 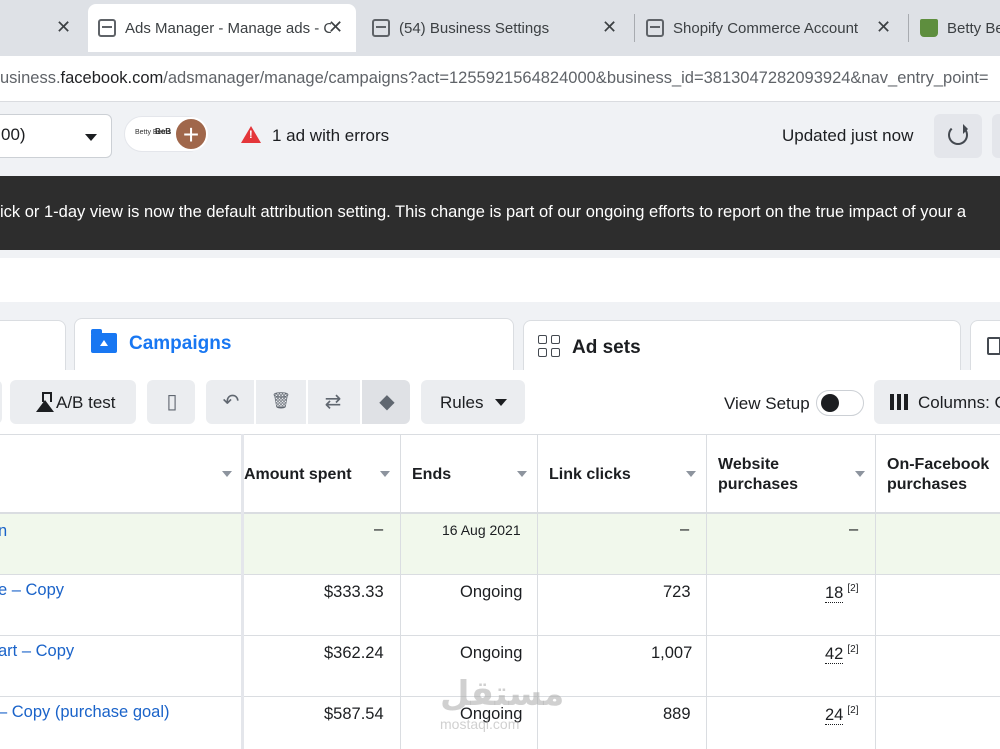 I want to click on columns-dropdown: Columns: C, so click(x=937, y=402).